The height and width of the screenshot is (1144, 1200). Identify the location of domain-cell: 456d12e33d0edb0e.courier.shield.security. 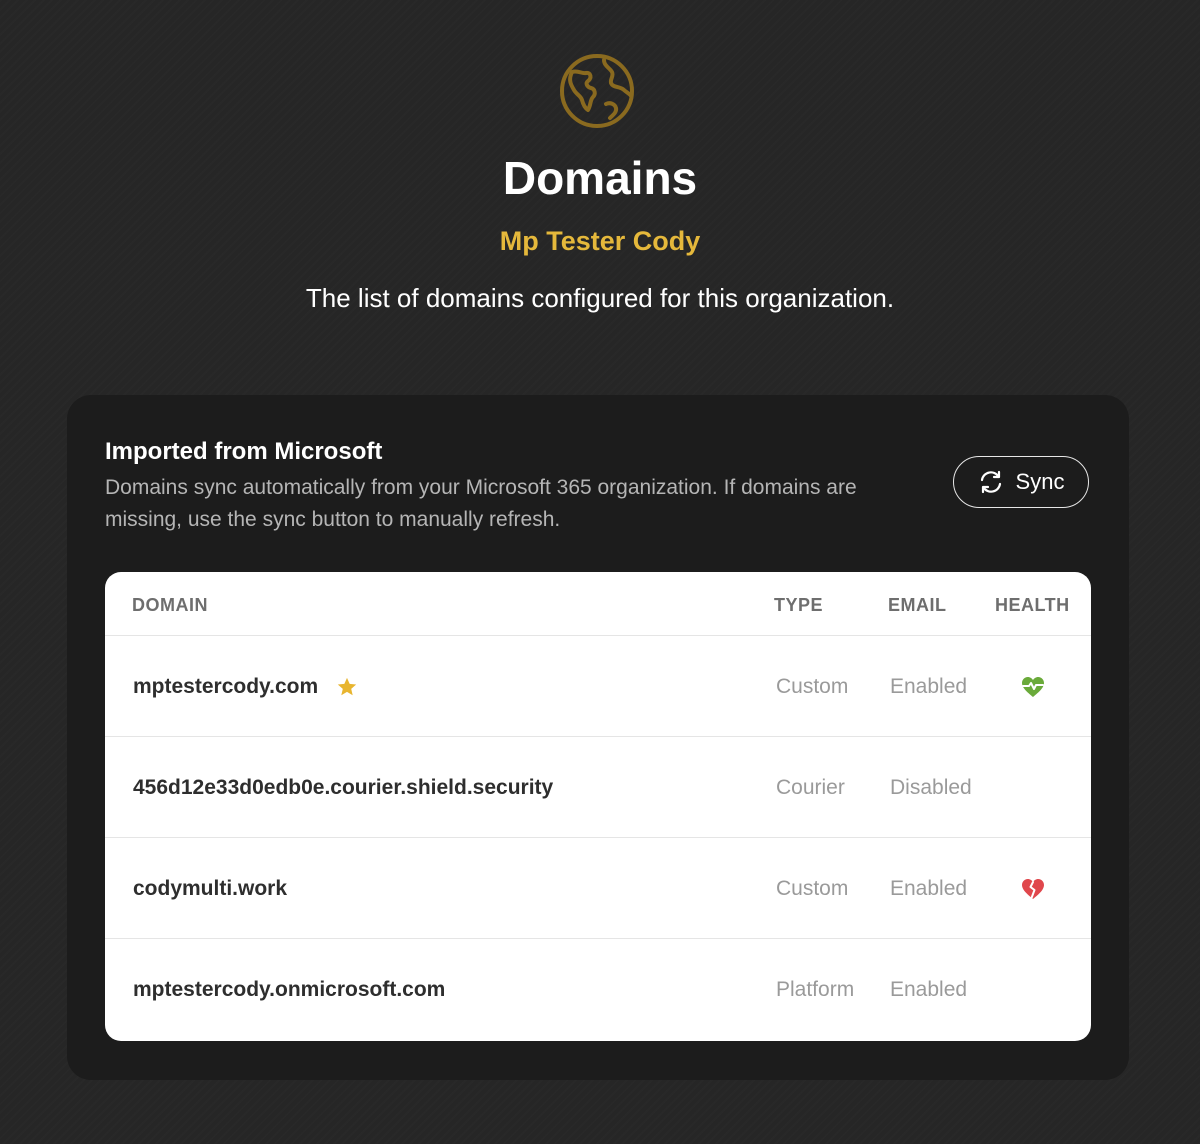
(343, 788).